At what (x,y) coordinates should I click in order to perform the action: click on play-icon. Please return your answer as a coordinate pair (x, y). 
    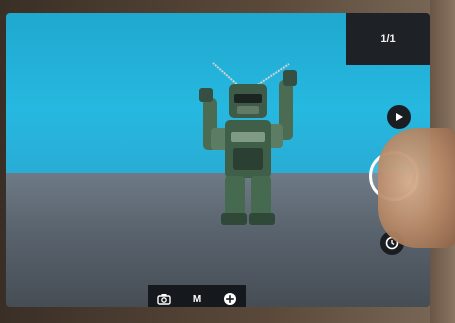
    Looking at the image, I should click on (399, 117).